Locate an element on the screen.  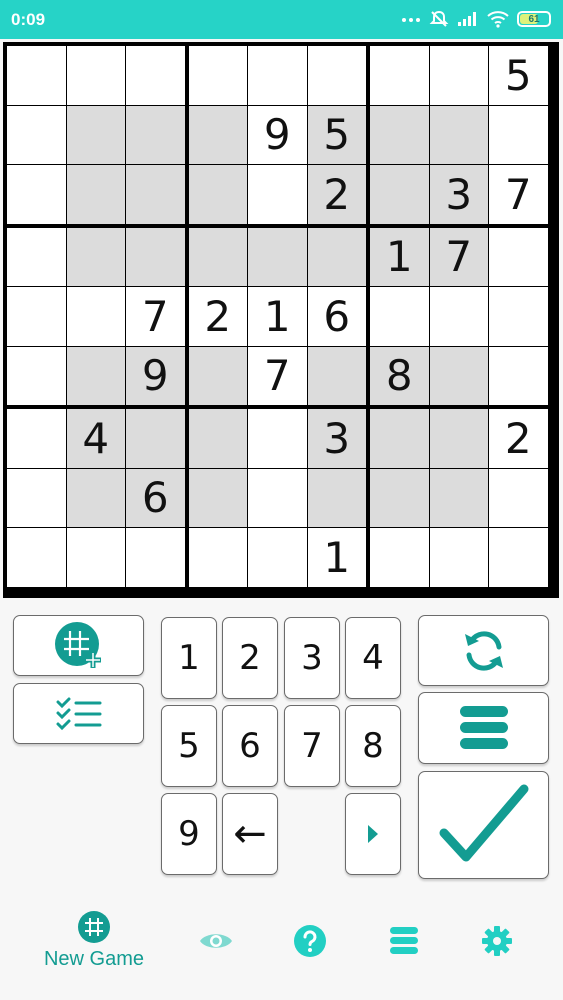
digit-3-button: 3 is located at coordinates (312, 658).